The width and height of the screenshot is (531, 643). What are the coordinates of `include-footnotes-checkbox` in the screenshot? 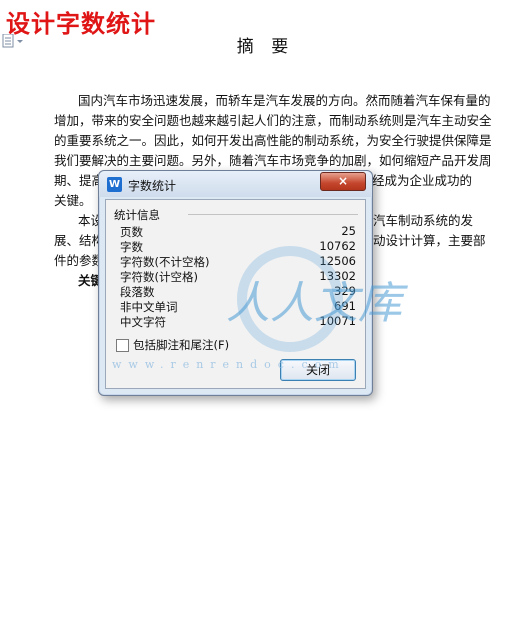 It's located at (122, 345).